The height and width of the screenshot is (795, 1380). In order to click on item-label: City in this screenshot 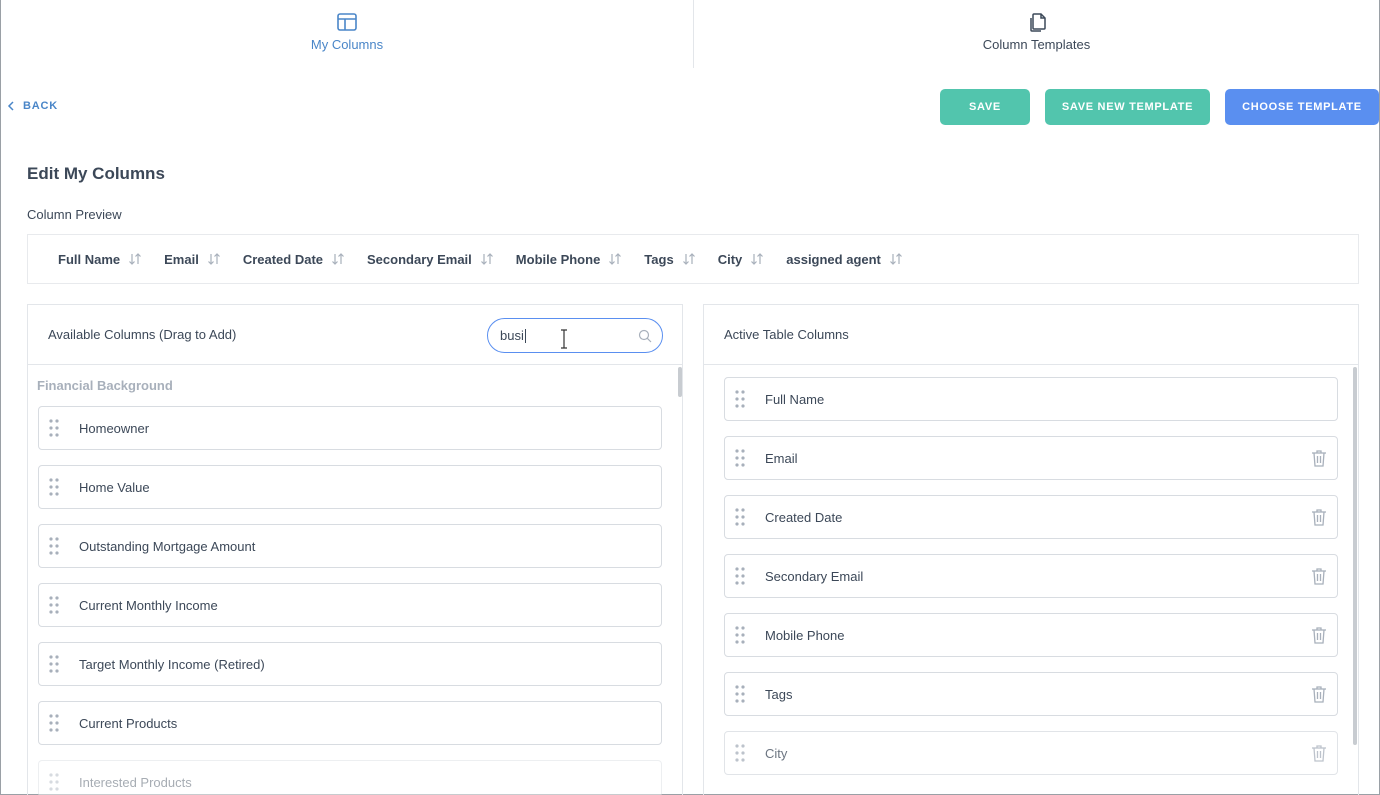, I will do `click(776, 753)`.